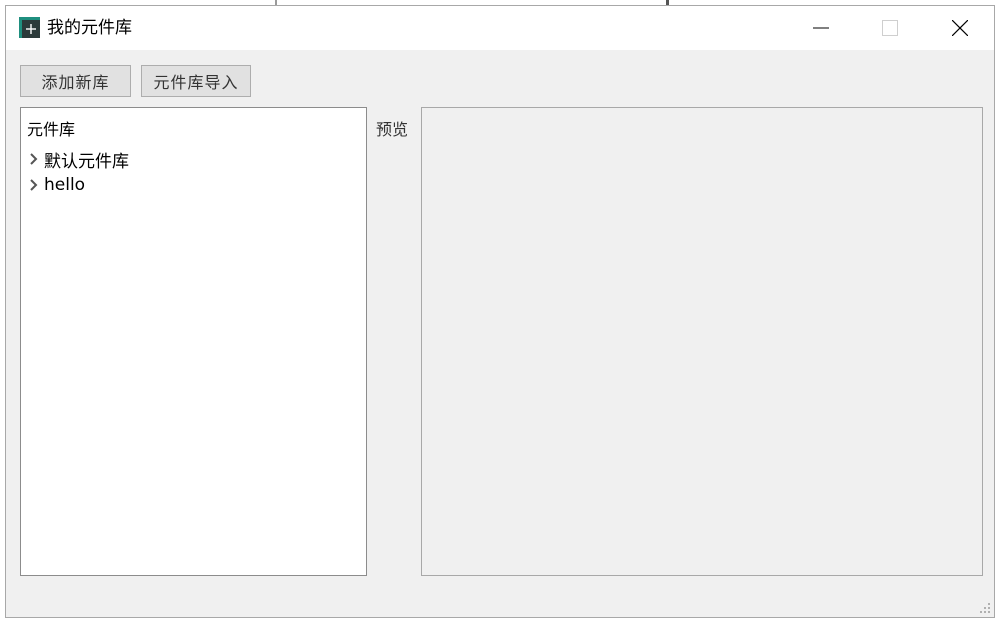 This screenshot has width=1000, height=624. What do you see at coordinates (500, 28) in the screenshot?
I see `title-bar: 我的元件库` at bounding box center [500, 28].